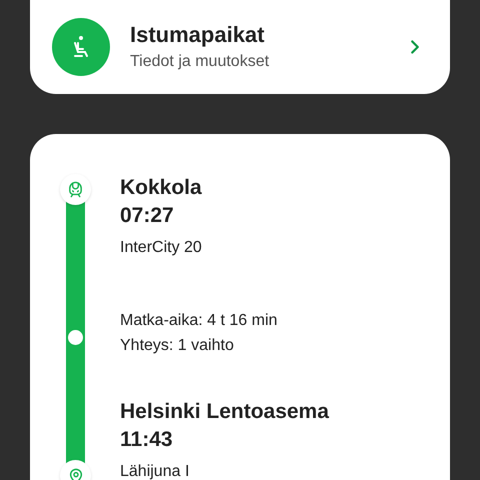 This screenshot has height=480, width=480. I want to click on train-icon, so click(75, 189).